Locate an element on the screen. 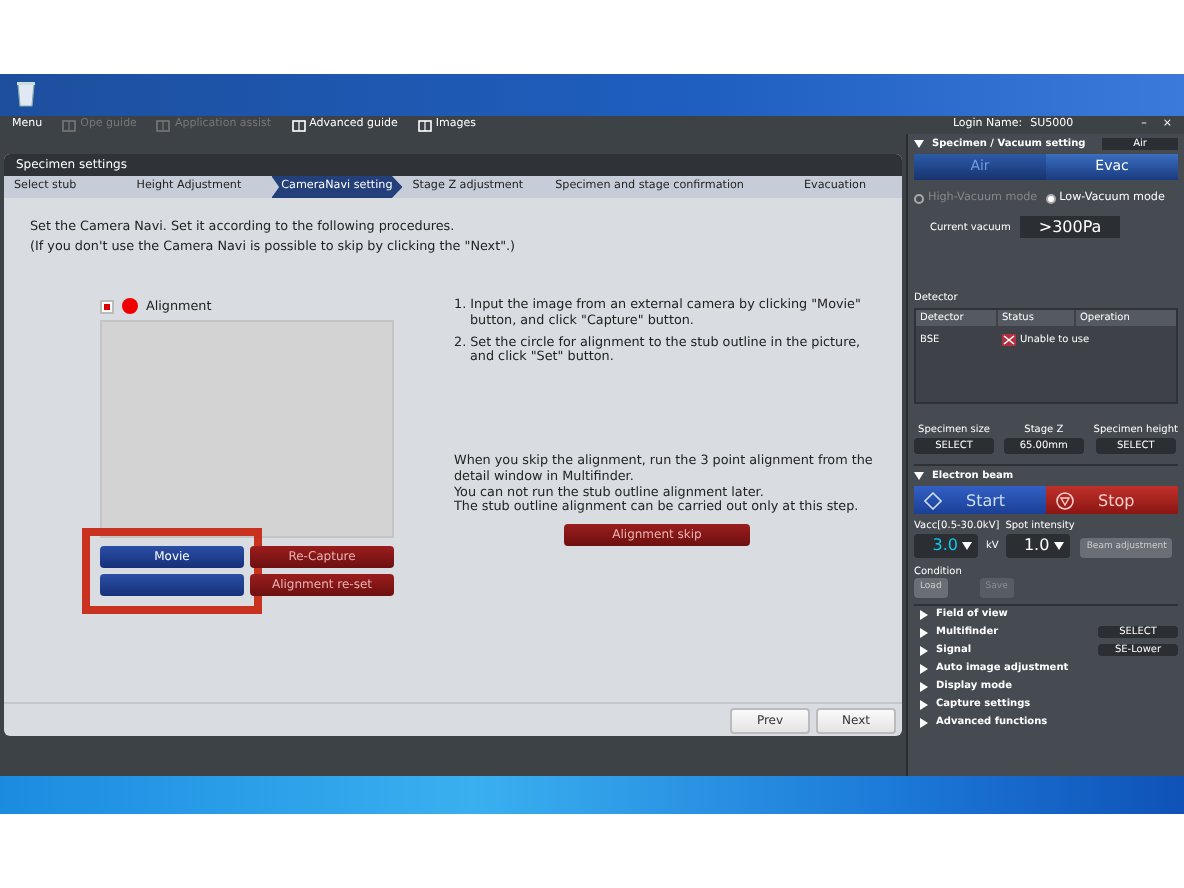 This screenshot has width=1184, height=888. checkbox is located at coordinates (107, 306).